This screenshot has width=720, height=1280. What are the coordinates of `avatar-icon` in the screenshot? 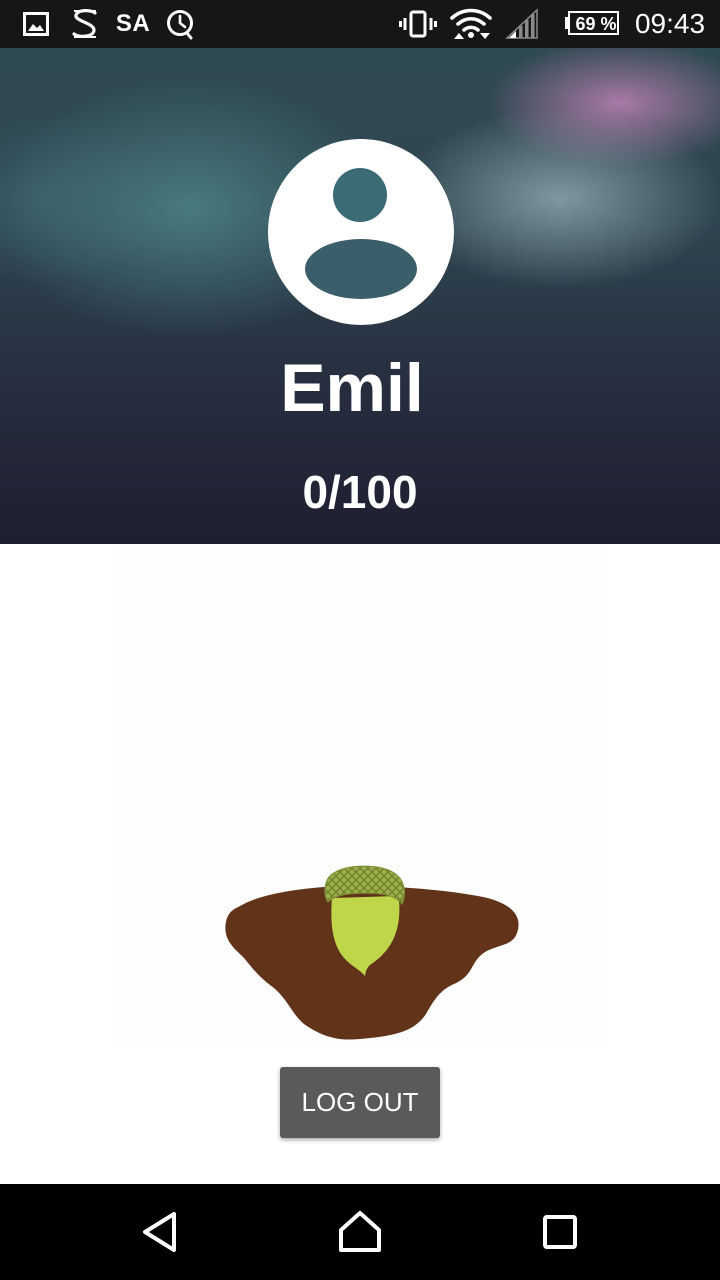 It's located at (361, 232).